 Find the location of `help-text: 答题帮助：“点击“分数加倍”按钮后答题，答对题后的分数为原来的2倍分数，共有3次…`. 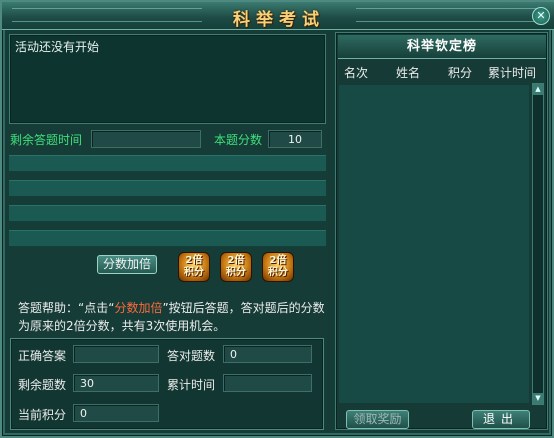

help-text: 答题帮助：“点击“分数加倍”按钮后答题，答对题后的分数为原来的2倍分数，共有3次… is located at coordinates (174, 317).